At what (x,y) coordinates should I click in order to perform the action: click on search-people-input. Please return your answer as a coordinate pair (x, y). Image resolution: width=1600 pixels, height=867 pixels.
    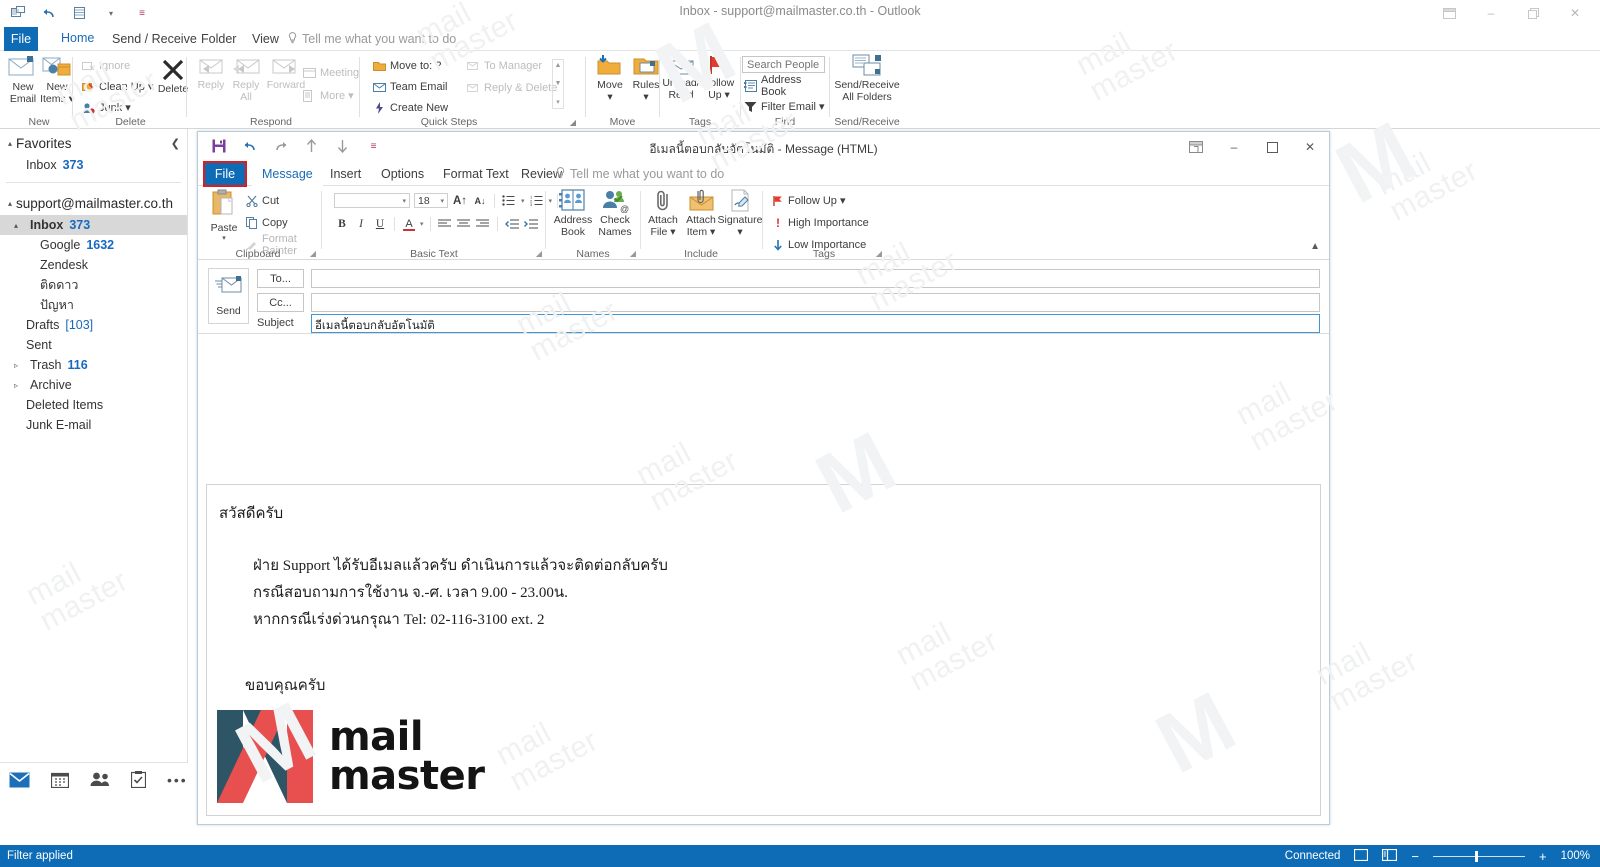
    Looking at the image, I should click on (783, 64).